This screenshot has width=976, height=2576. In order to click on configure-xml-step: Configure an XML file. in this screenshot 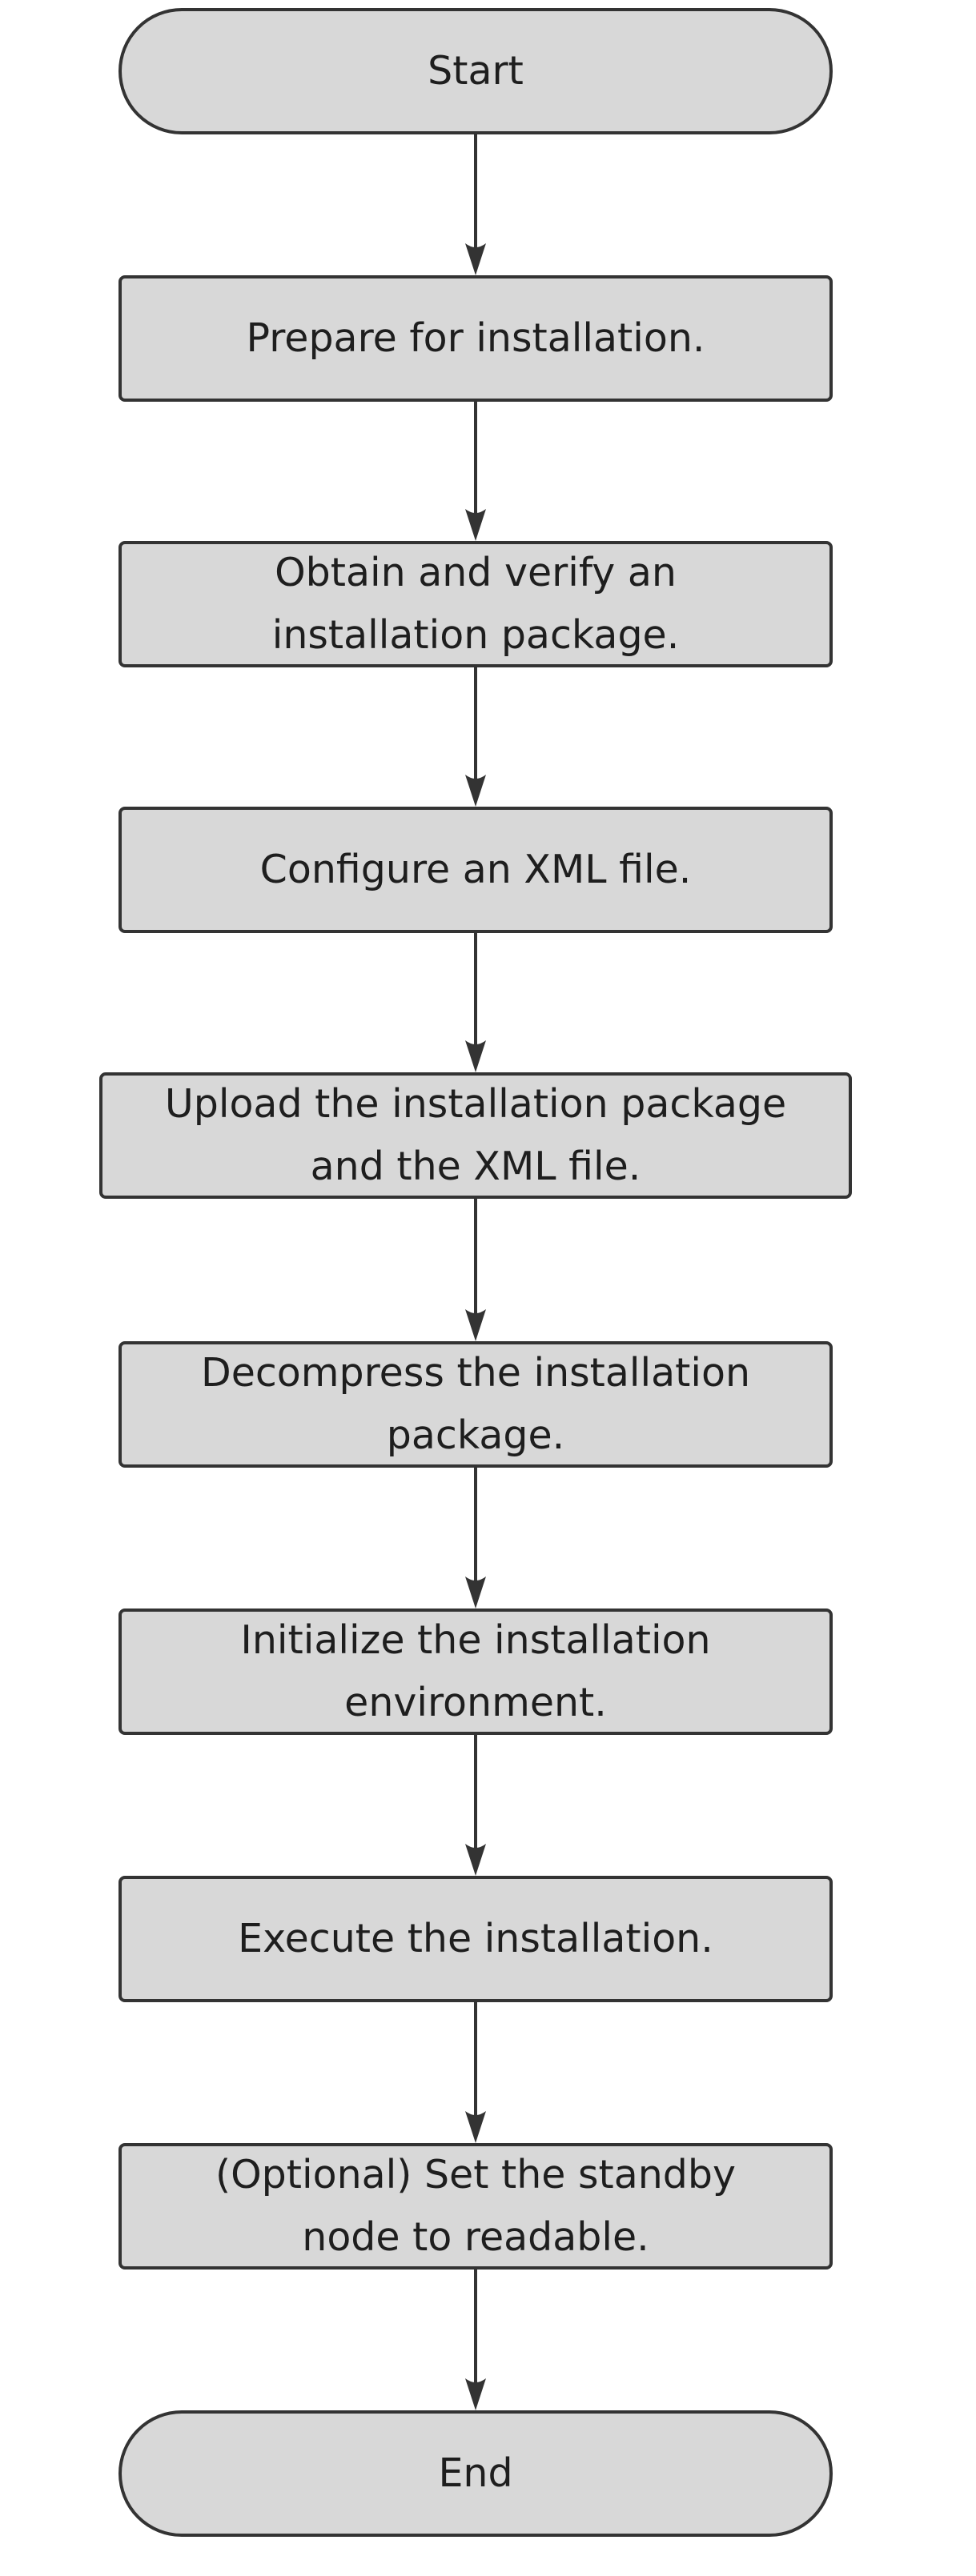, I will do `click(475, 870)`.